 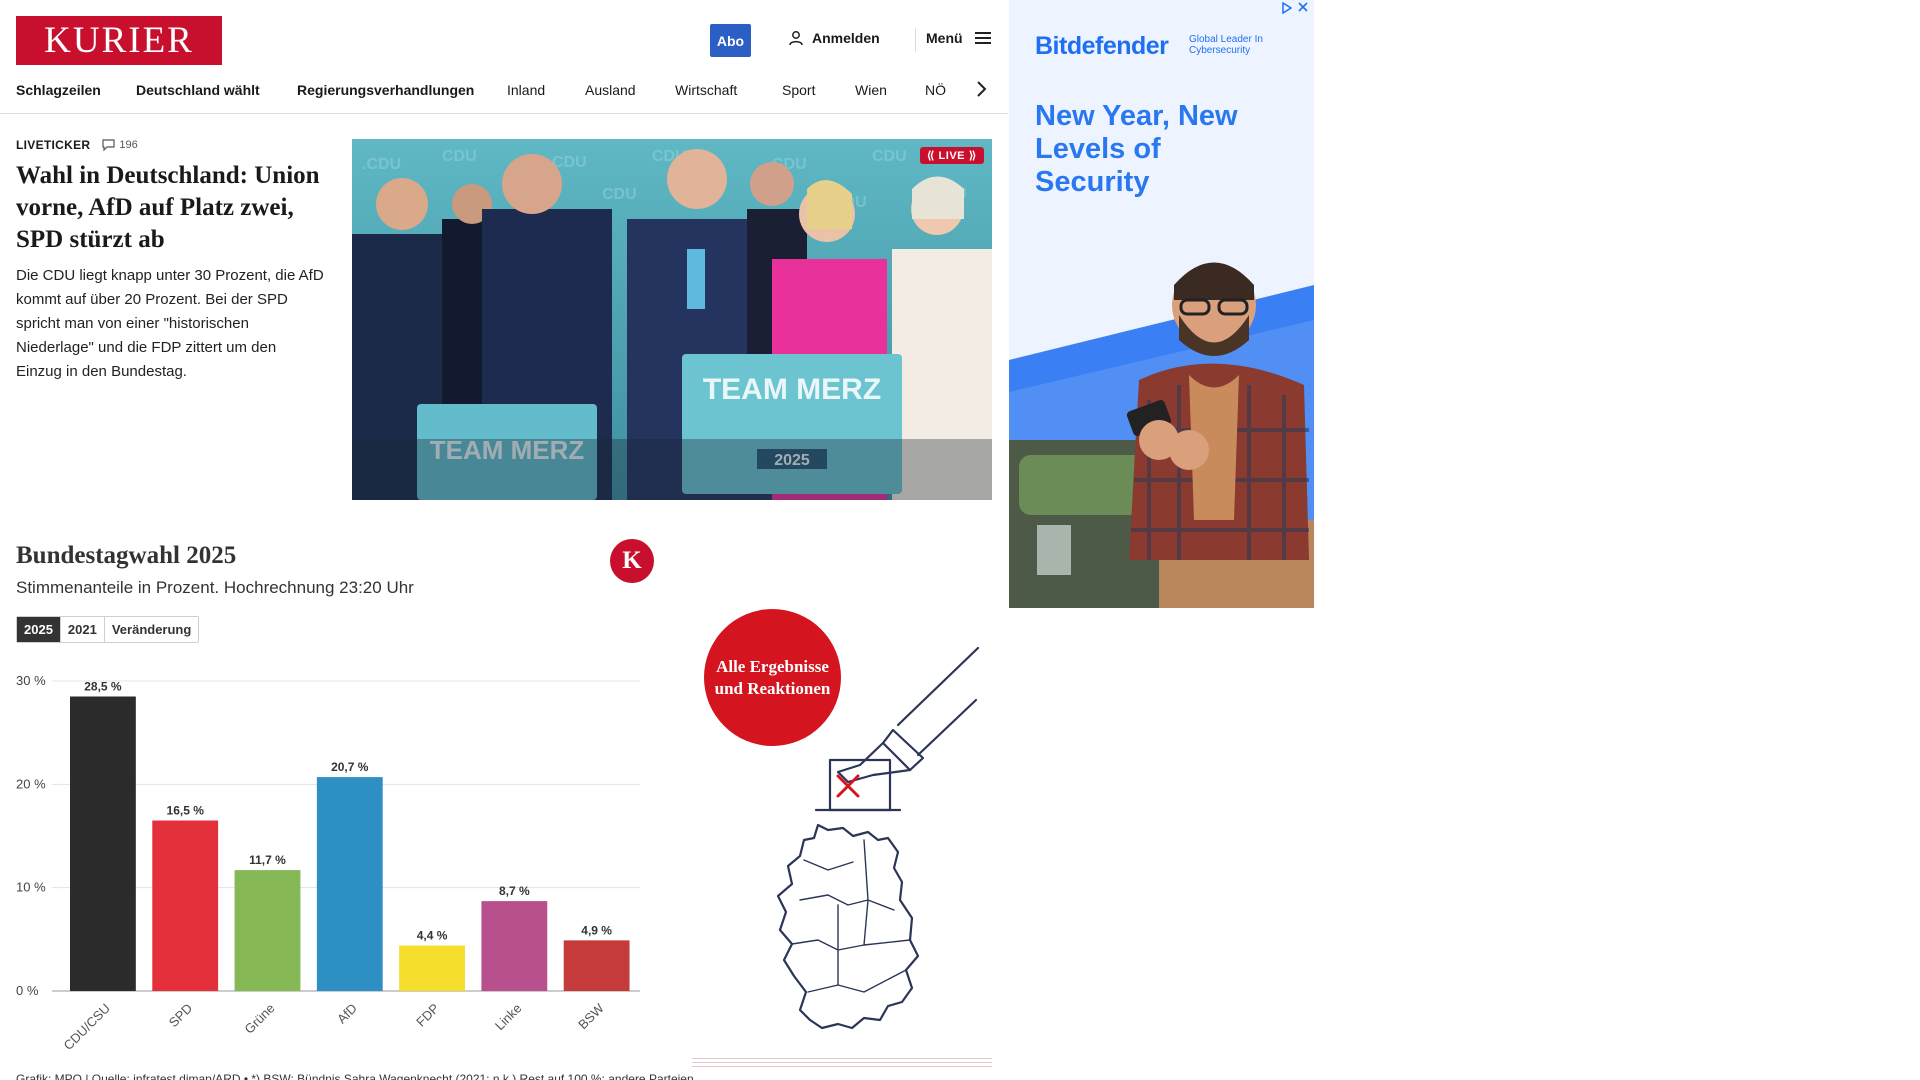 I want to click on results-promo: Alle Ergebnisse und Reaktionen, so click(x=843, y=840).